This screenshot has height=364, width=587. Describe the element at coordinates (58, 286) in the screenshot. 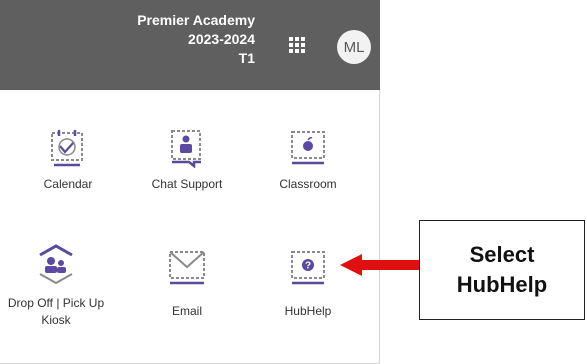

I see `tile-drop-off-kiosk: Drop Off | Pick Up Kiosk` at that location.